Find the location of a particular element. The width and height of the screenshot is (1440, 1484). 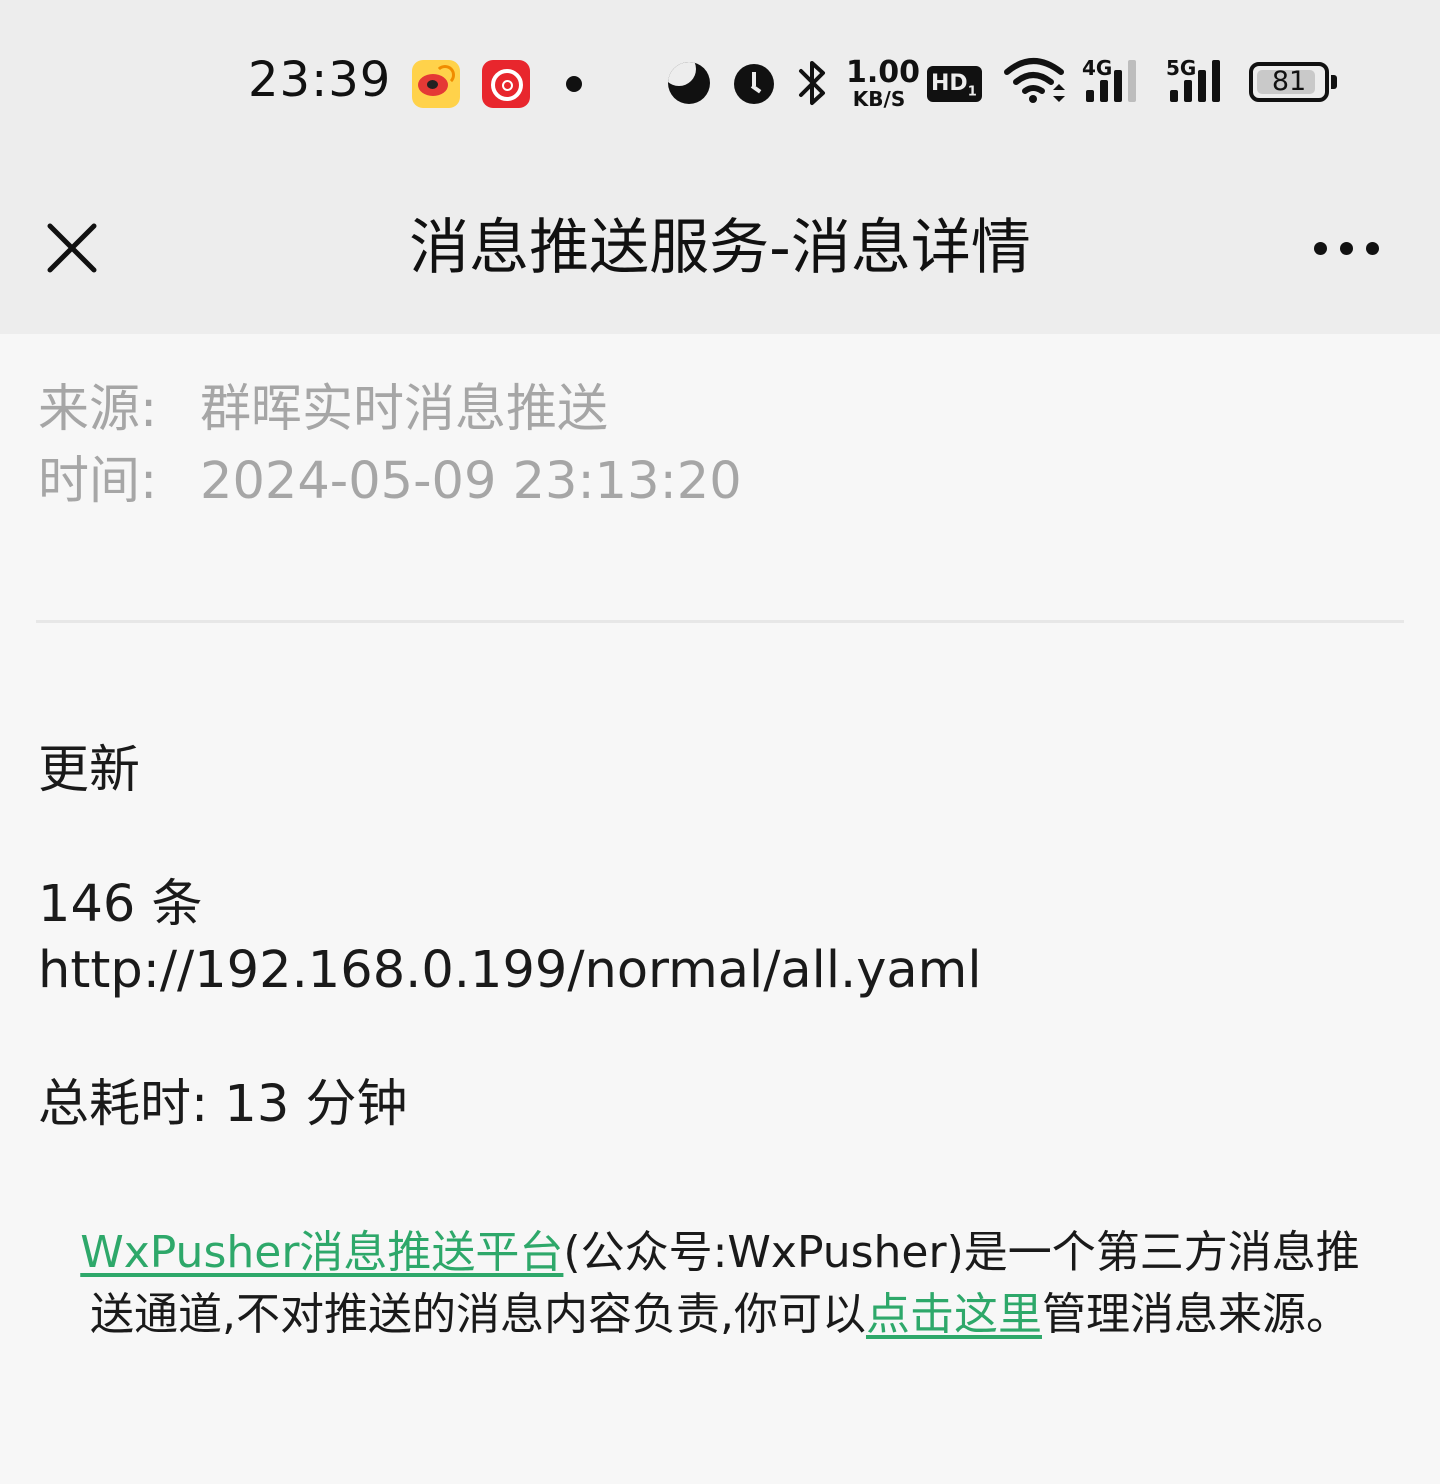

message-count: 146 条 is located at coordinates (120, 904).